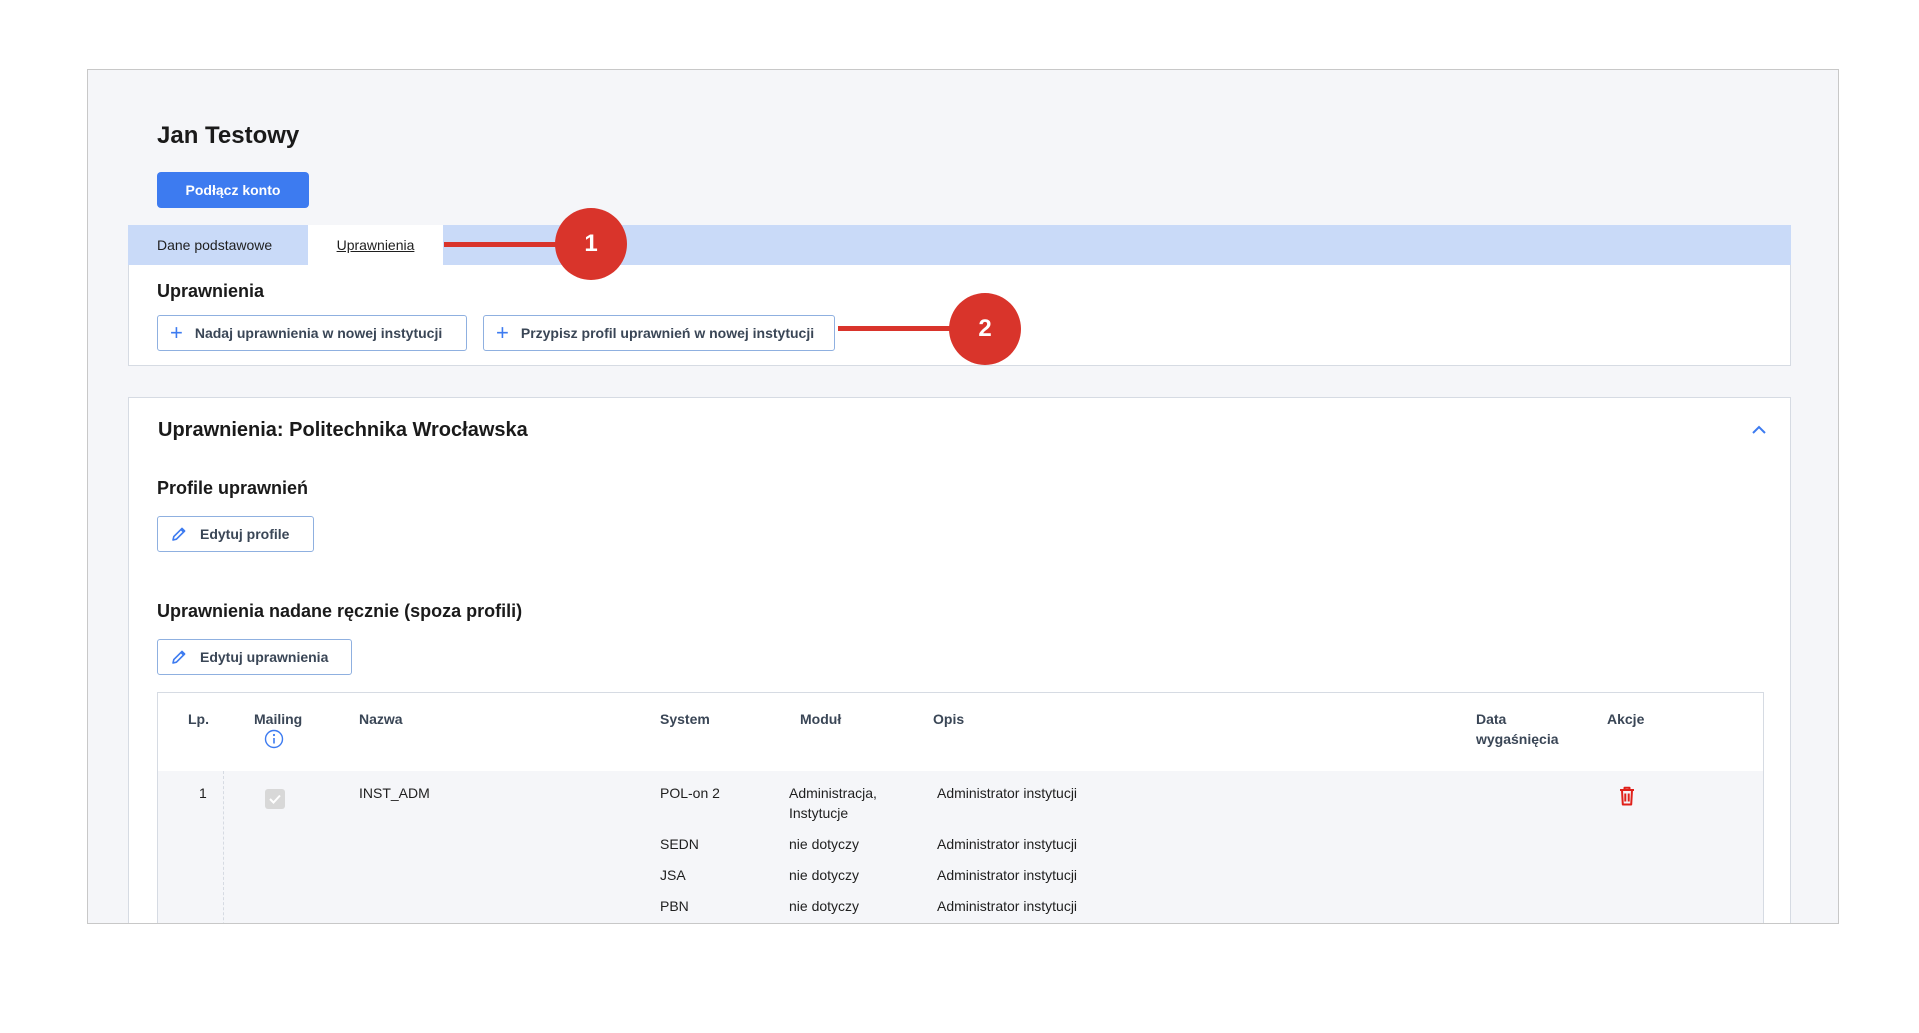 This screenshot has width=1919, height=1033. I want to click on edit-profiles-label: Edytuj profile, so click(245, 534).